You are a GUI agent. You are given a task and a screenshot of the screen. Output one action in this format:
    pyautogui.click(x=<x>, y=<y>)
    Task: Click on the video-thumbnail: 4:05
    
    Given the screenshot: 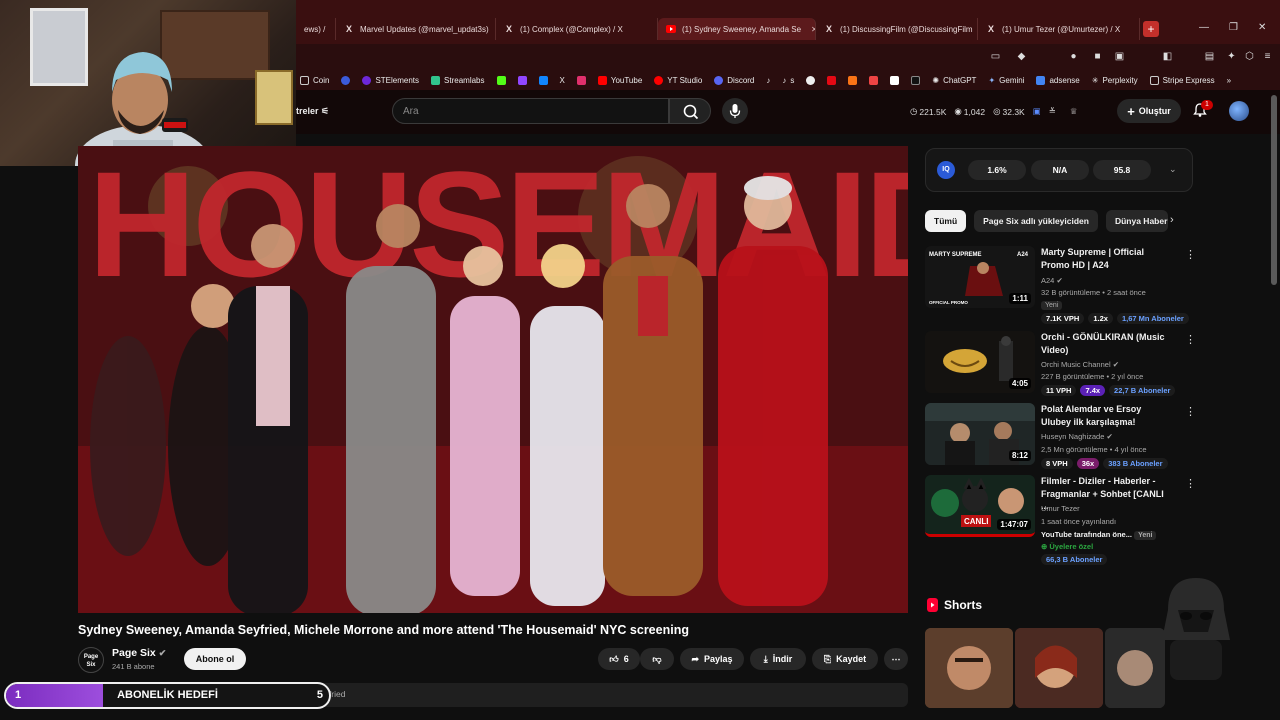 What is the action you would take?
    pyautogui.click(x=980, y=362)
    